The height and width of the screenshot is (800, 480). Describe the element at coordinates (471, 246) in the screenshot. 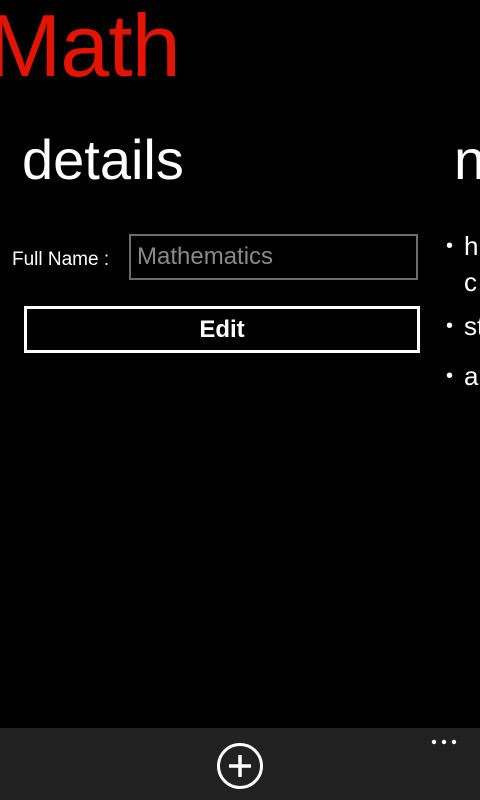

I see `list-item-text: h` at that location.